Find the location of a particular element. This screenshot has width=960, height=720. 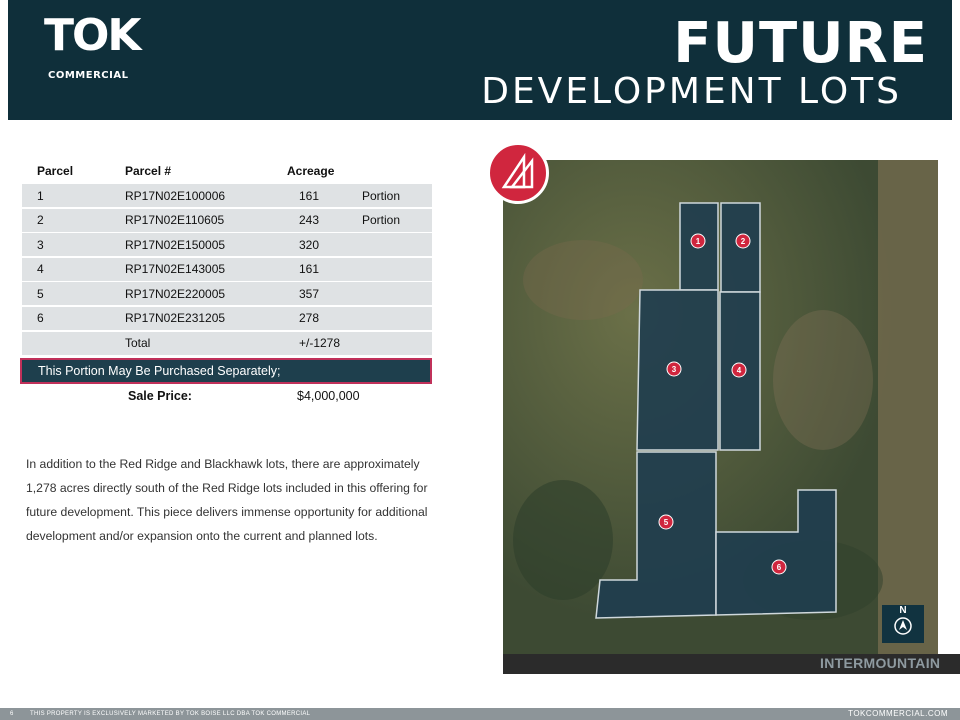

compass-icon is located at coordinates (903, 626).